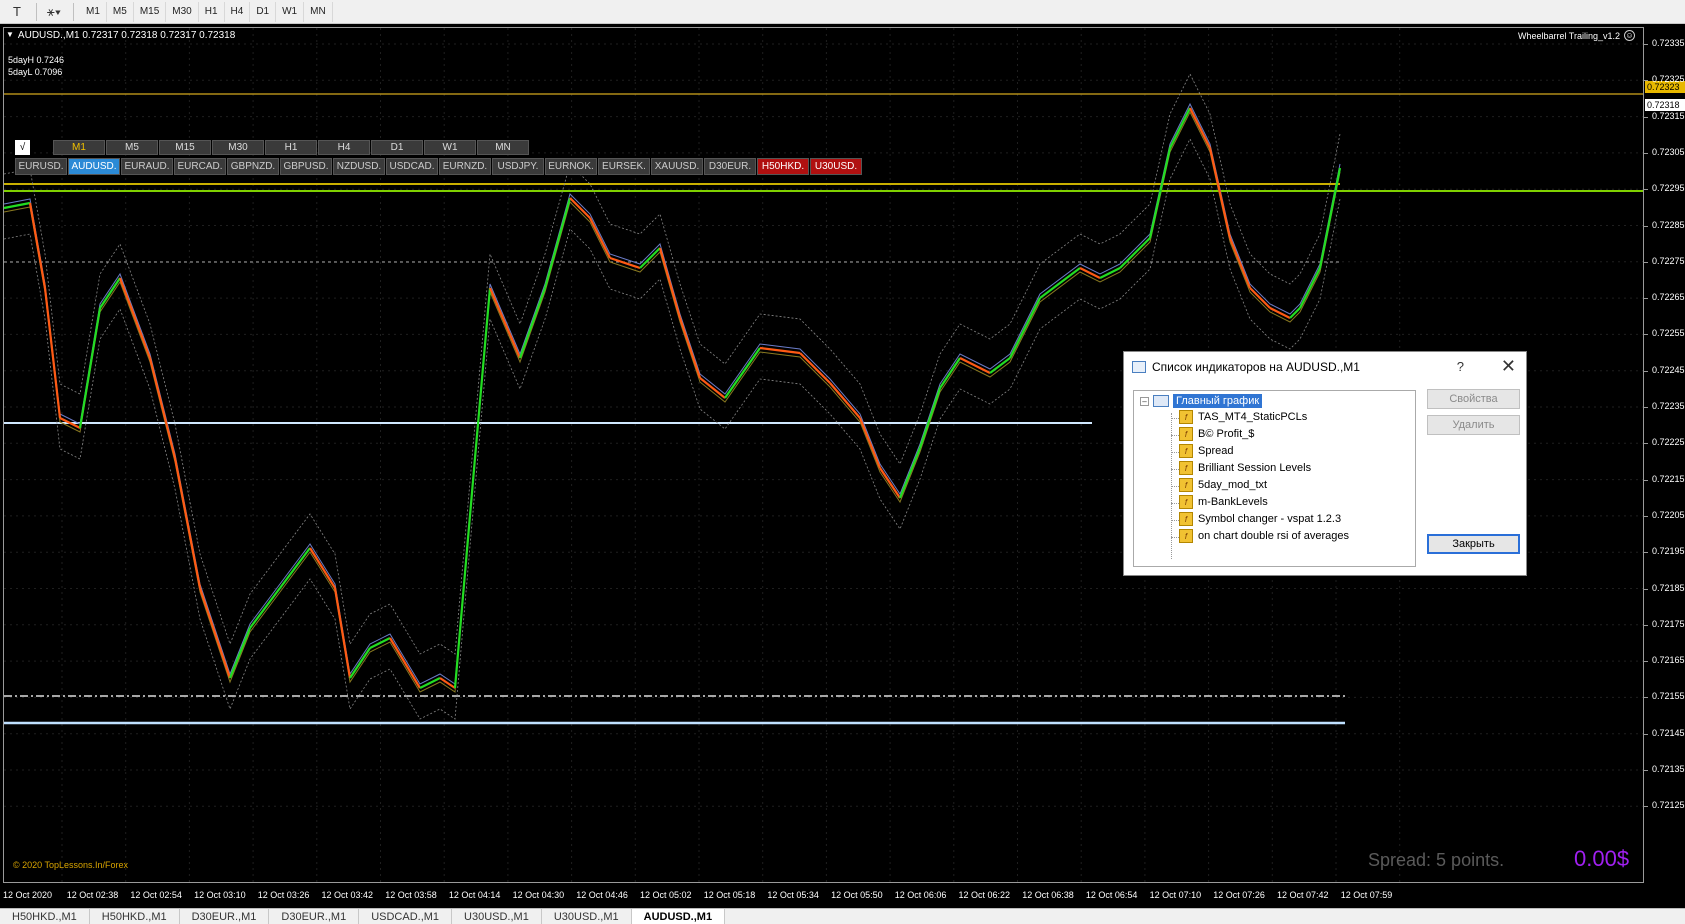 The height and width of the screenshot is (924, 1685). Describe the element at coordinates (290, 11) in the screenshot. I see `toolbar-tf-w1: W1` at that location.